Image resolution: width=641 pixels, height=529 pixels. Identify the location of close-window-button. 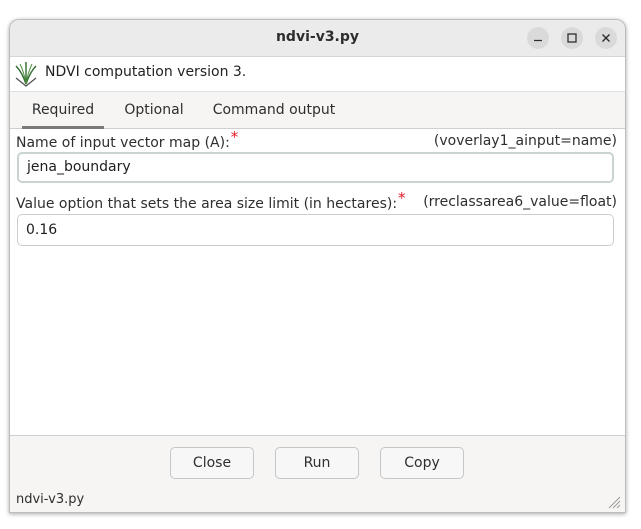
(606, 38).